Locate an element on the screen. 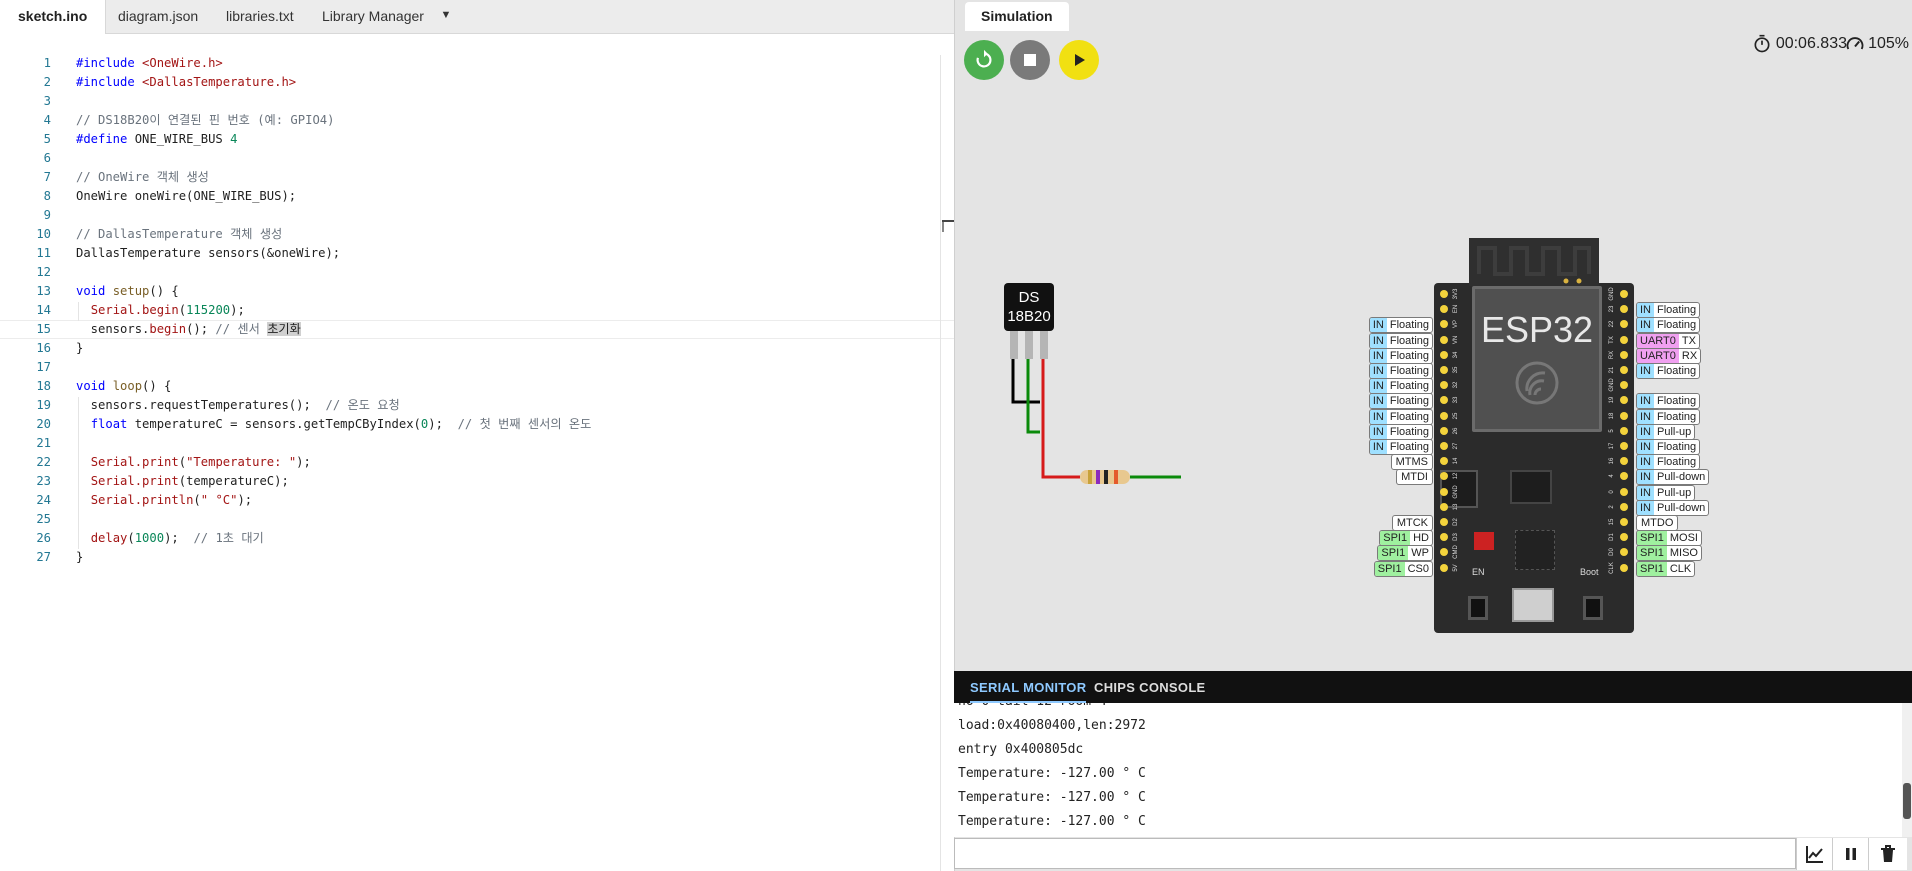 Image resolution: width=1912 pixels, height=871 pixels. code-token: begin is located at coordinates (168, 329).